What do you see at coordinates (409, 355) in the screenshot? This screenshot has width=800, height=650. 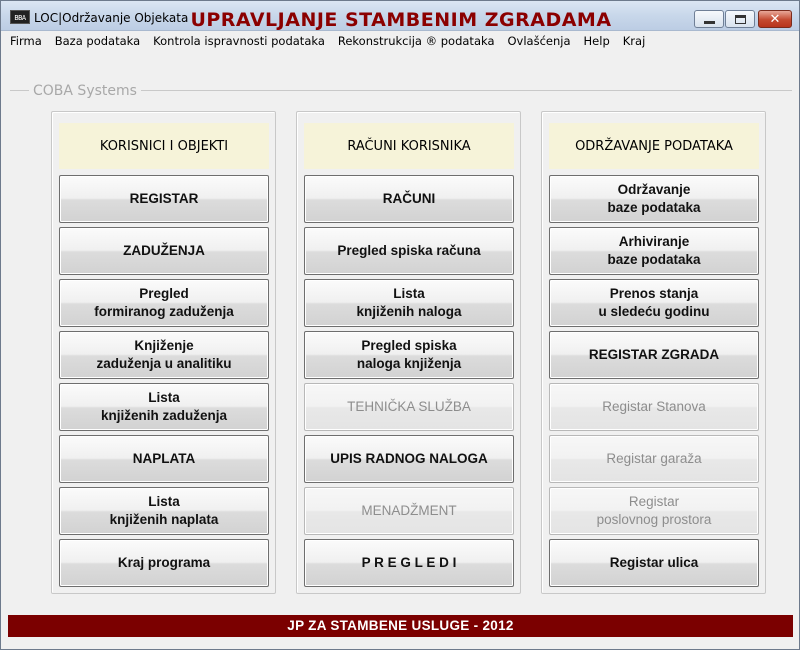 I see `pregled-spiska-naloga-button: Pregled spiska naloga knjiženja` at bounding box center [409, 355].